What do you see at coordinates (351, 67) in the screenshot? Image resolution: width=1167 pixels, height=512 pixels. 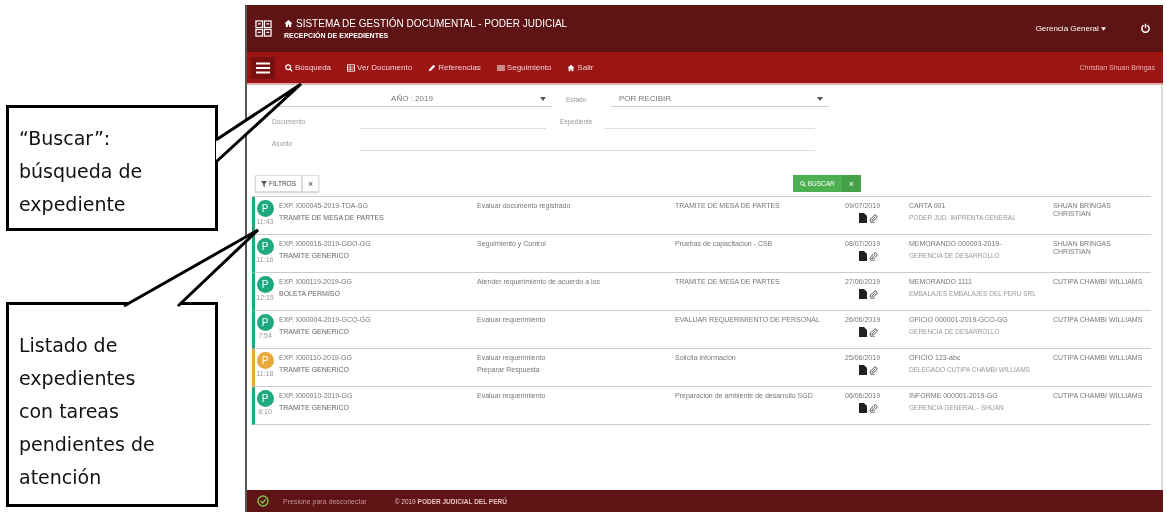 I see `table-icon` at bounding box center [351, 67].